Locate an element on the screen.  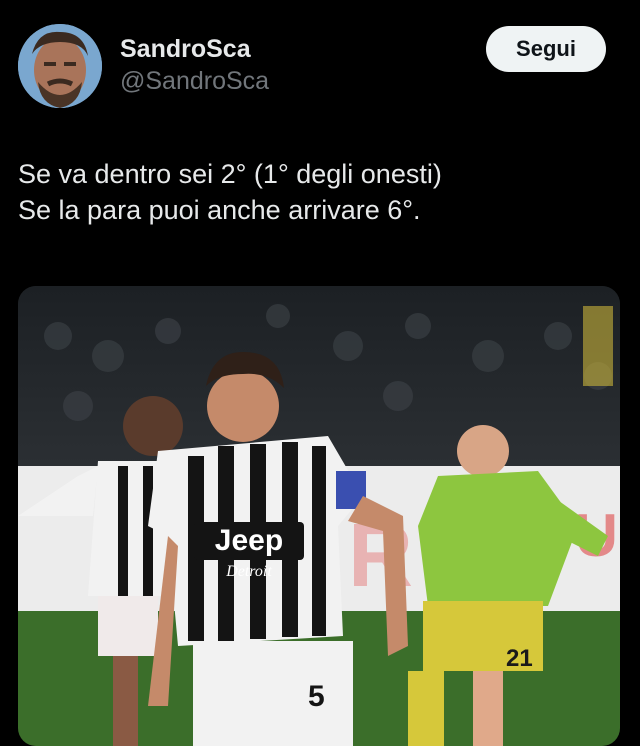
player-number: 5 is located at coordinates (316, 696).